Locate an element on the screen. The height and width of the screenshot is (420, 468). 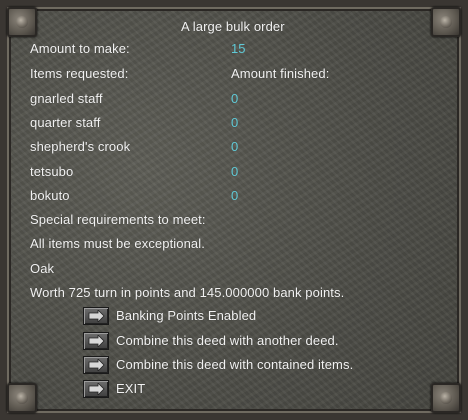
option-label: Combine this deed with contained items. is located at coordinates (235, 364).